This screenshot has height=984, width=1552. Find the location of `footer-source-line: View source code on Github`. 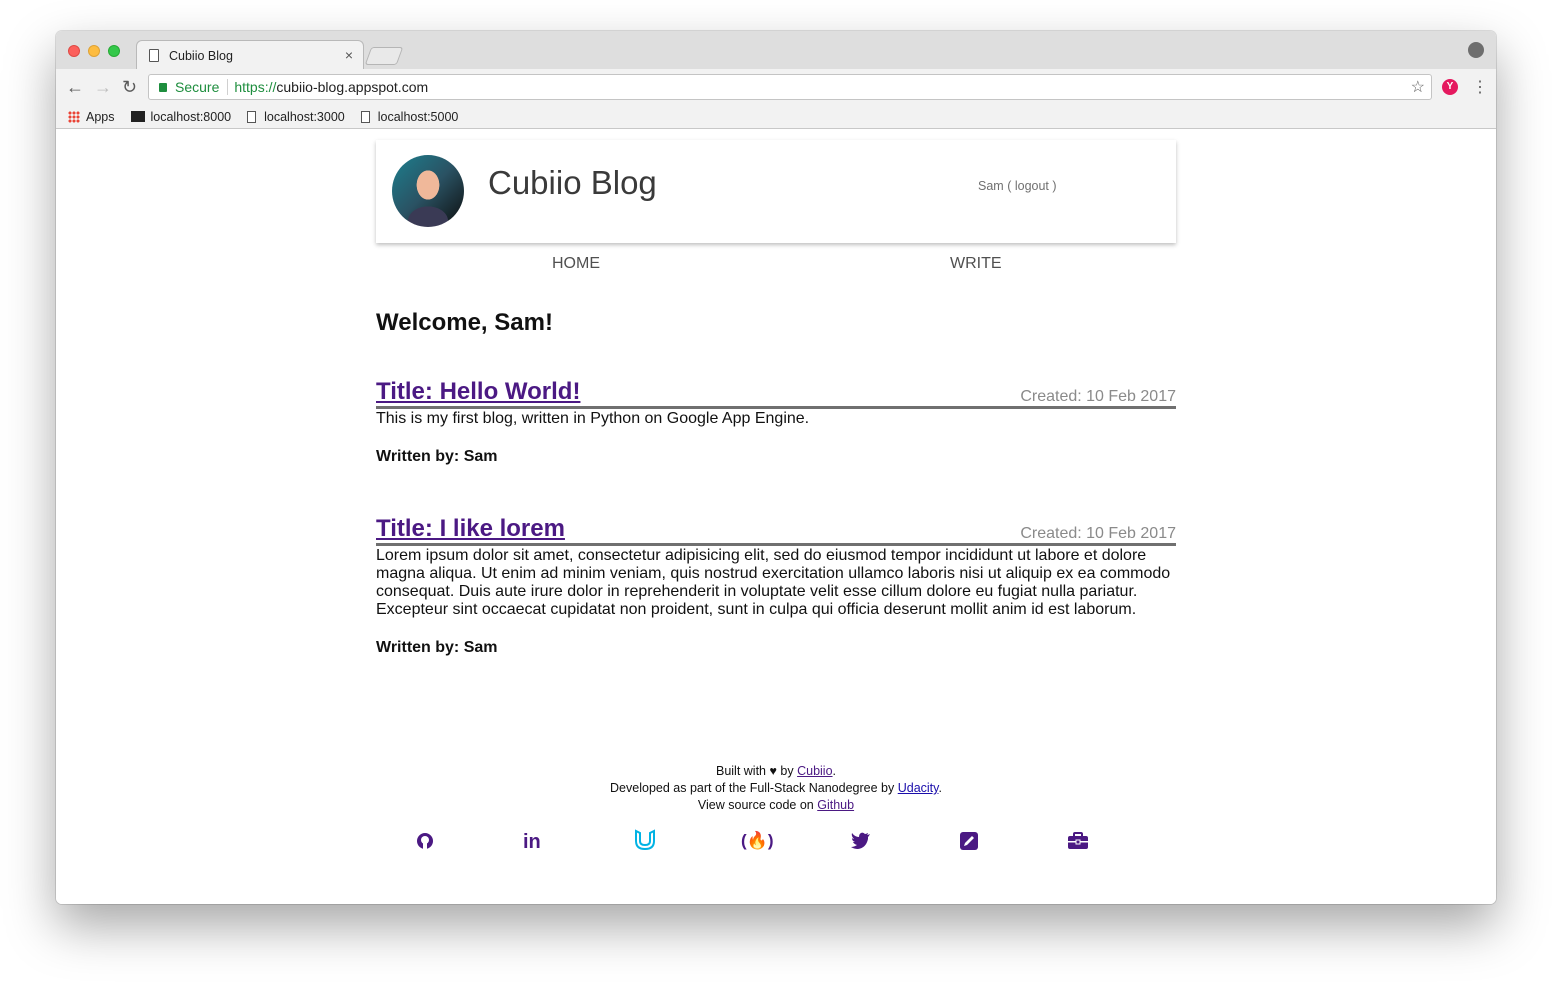

footer-source-line: View source code on Github is located at coordinates (776, 805).